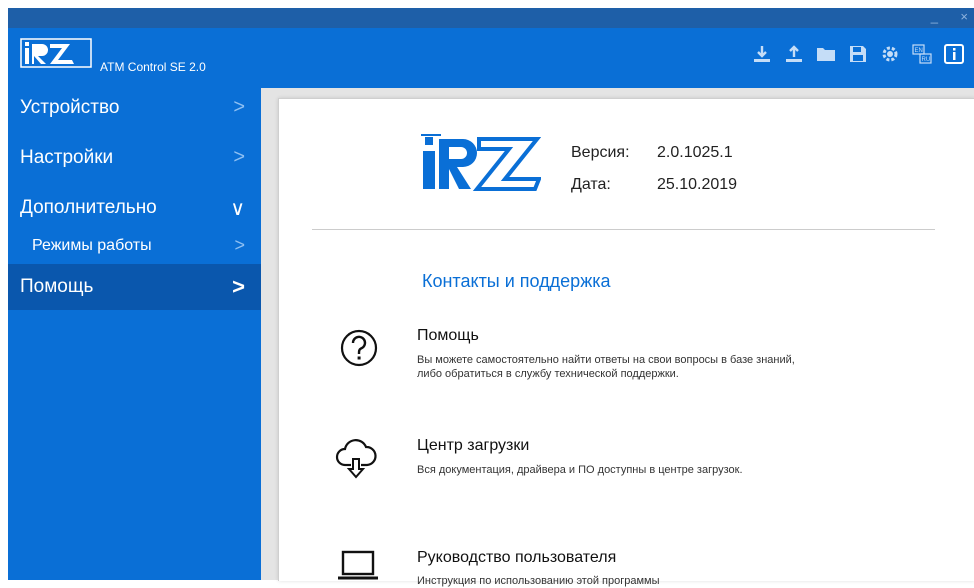 The image size is (974, 588). I want to click on folder-icon, so click(826, 54).